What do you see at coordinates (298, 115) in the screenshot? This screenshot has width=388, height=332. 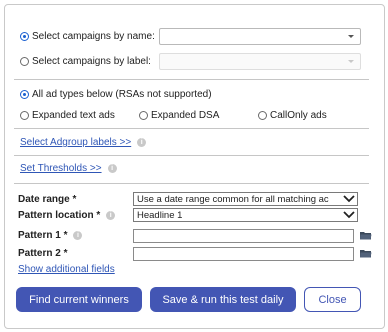 I see `callonly-ads-label: CallOnly ads` at bounding box center [298, 115].